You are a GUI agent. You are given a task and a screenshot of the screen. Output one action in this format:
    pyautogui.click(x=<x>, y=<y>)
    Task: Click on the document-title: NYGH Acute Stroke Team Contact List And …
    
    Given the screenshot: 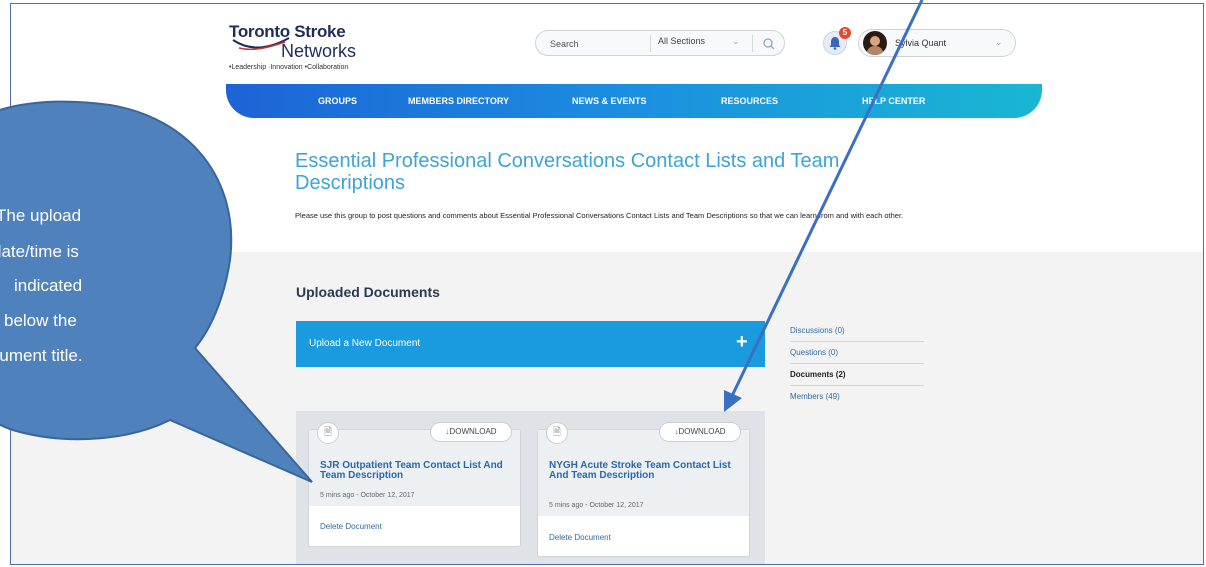 What is the action you would take?
    pyautogui.click(x=644, y=471)
    